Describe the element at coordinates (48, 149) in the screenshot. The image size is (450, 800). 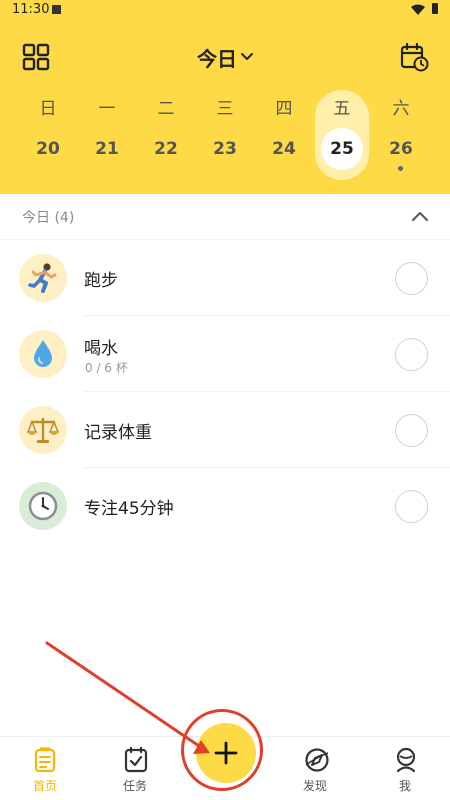
I see `day-number: 20` at that location.